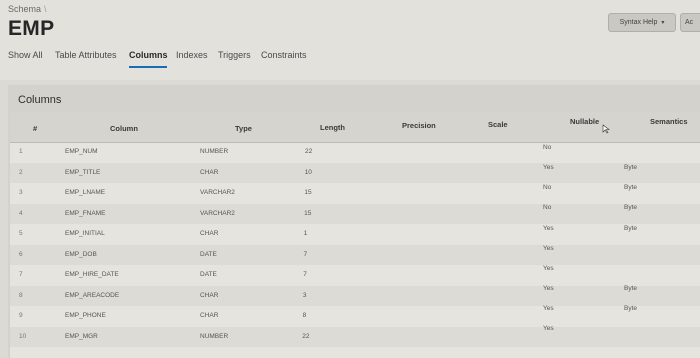  I want to click on column-name-cell: EMP_MGR, so click(81, 336).